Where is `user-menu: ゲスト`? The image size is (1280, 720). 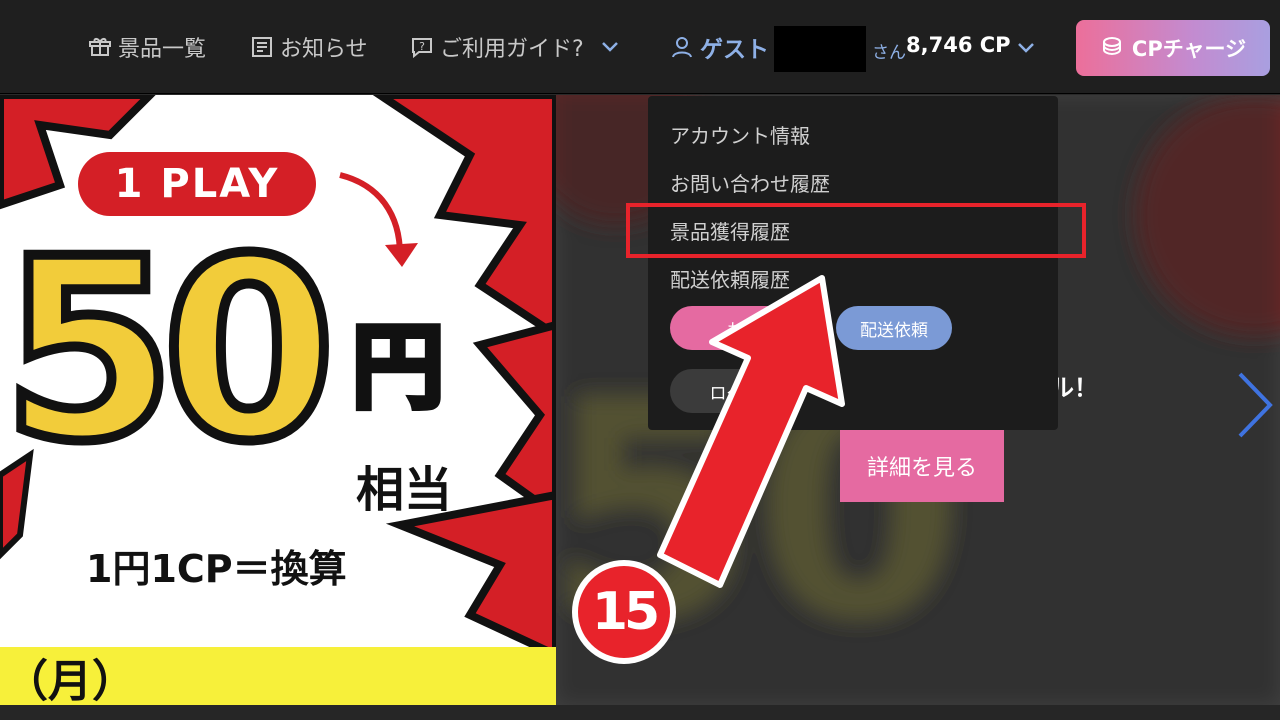
user-menu: ゲスト is located at coordinates (719, 47).